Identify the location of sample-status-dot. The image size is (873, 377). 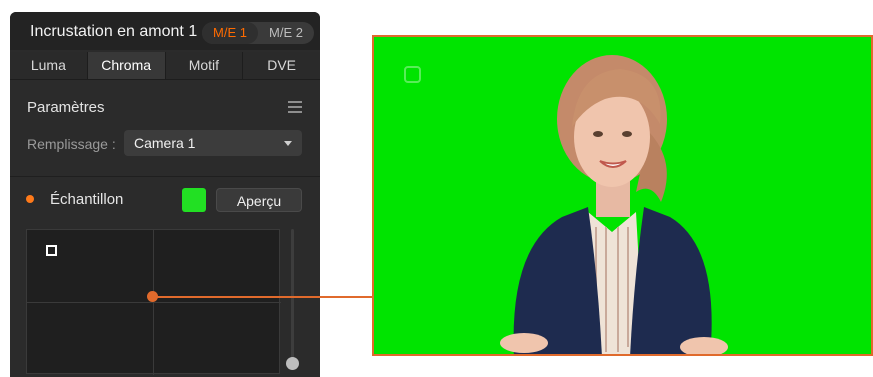
(30, 199).